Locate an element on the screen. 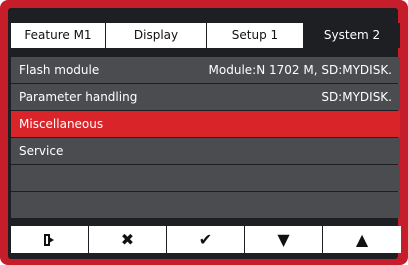 This screenshot has width=408, height=265. down-button: ▼ is located at coordinates (284, 239).